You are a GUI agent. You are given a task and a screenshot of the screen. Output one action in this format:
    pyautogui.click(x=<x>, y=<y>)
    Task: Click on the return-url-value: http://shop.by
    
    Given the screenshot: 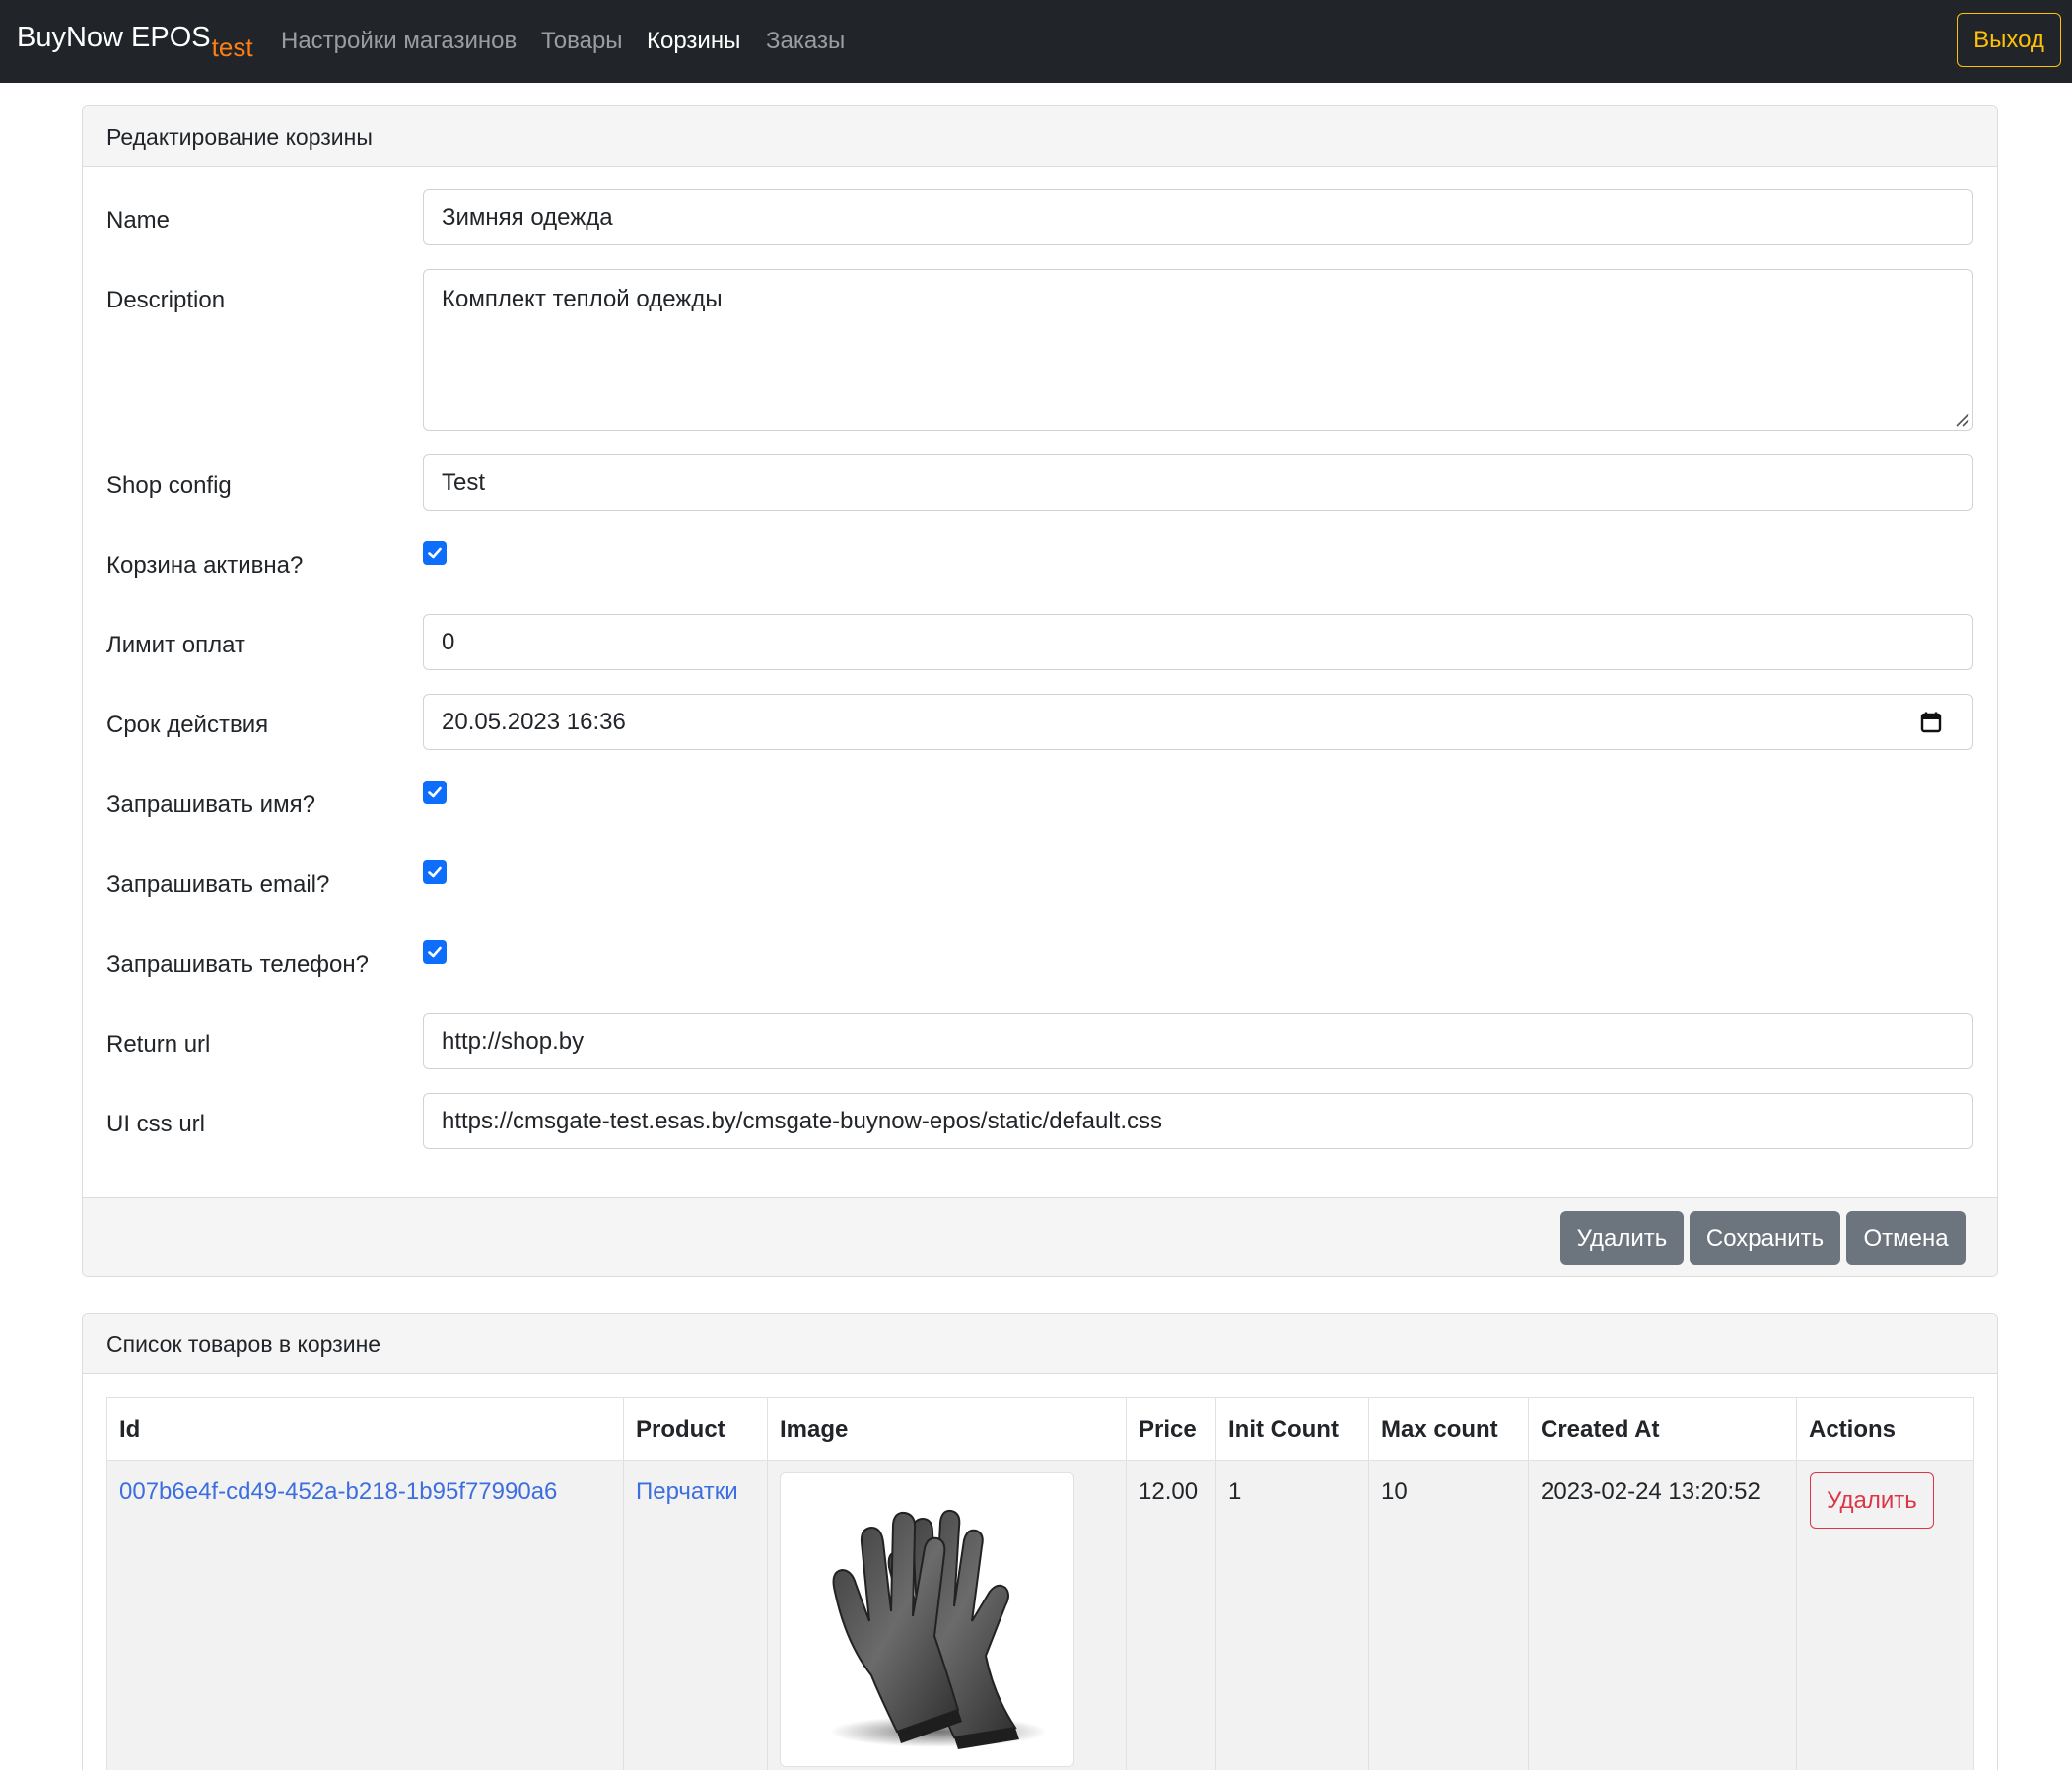 What is the action you would take?
    pyautogui.click(x=513, y=1041)
    